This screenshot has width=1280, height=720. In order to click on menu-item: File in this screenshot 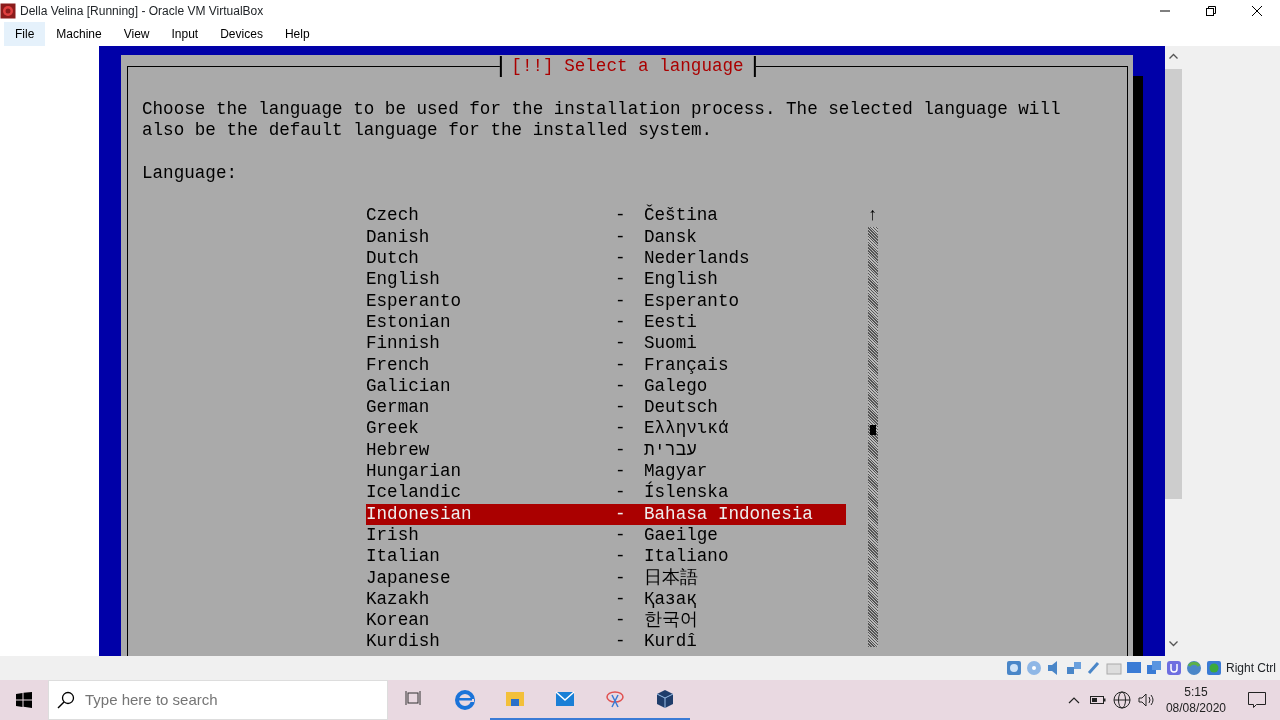, I will do `click(25, 34)`.